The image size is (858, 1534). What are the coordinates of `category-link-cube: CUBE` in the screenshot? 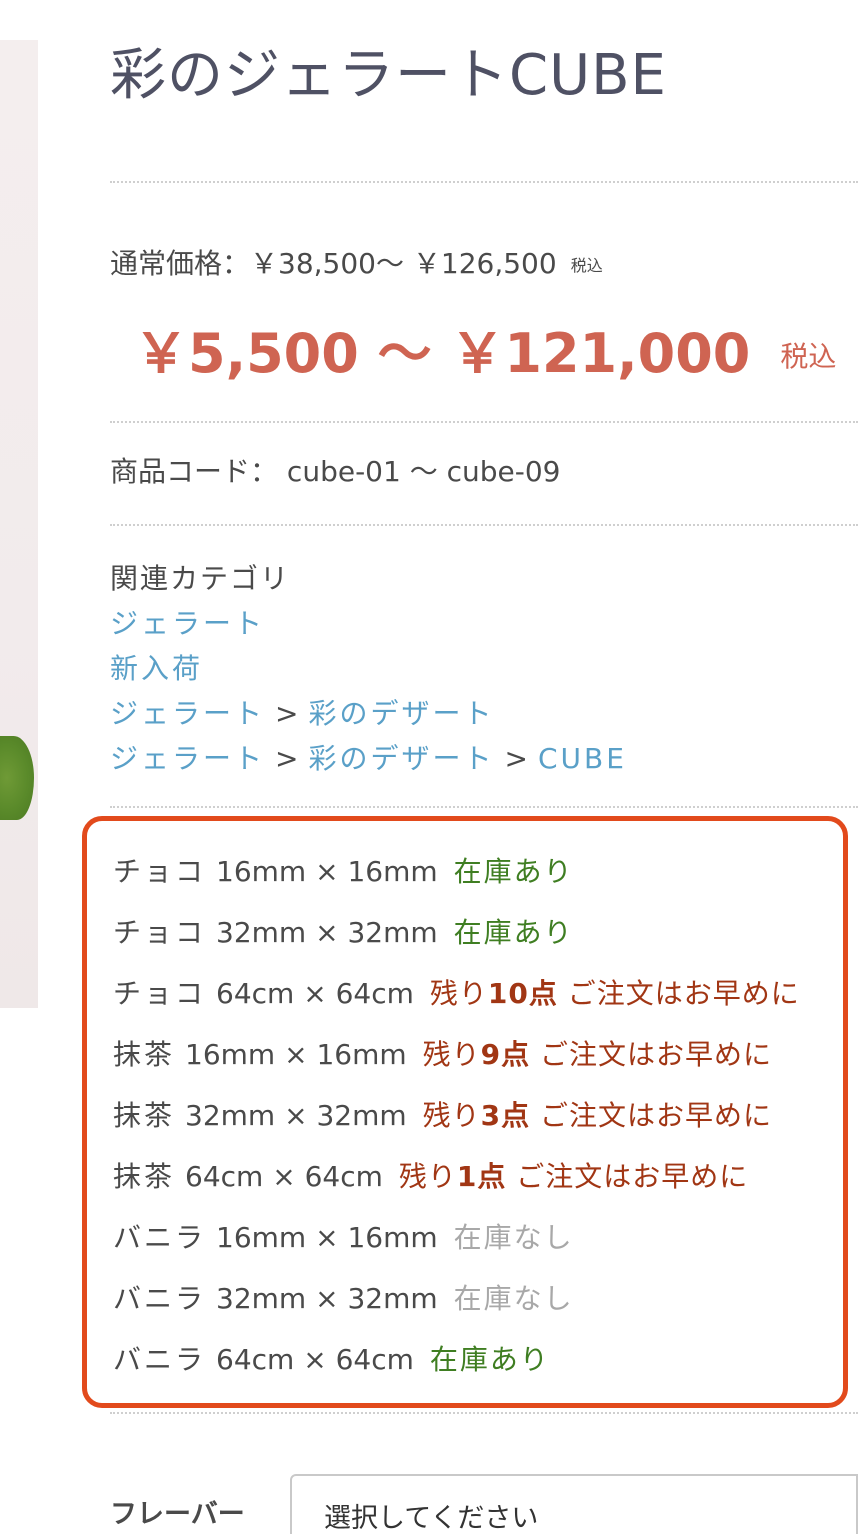 It's located at (582, 758).